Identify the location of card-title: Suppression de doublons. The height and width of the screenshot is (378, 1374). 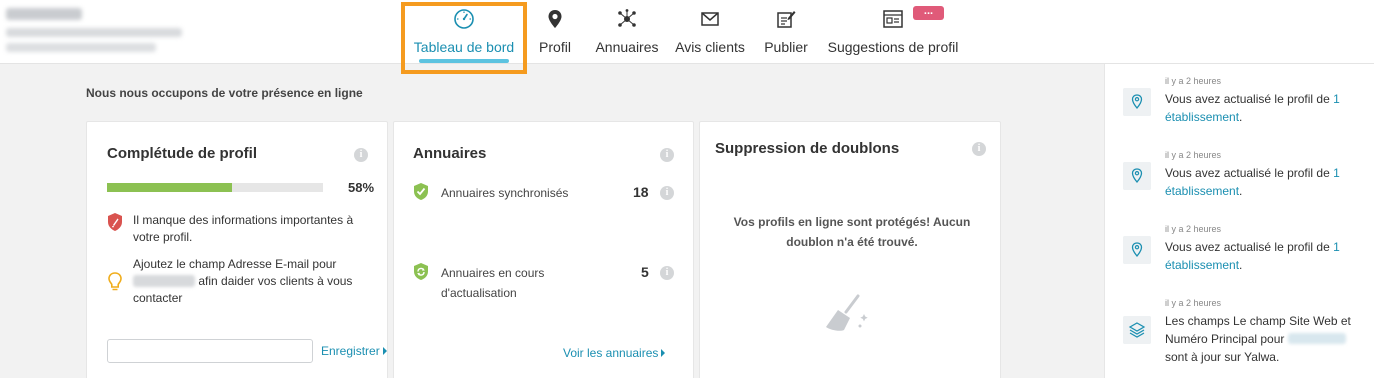
(807, 148).